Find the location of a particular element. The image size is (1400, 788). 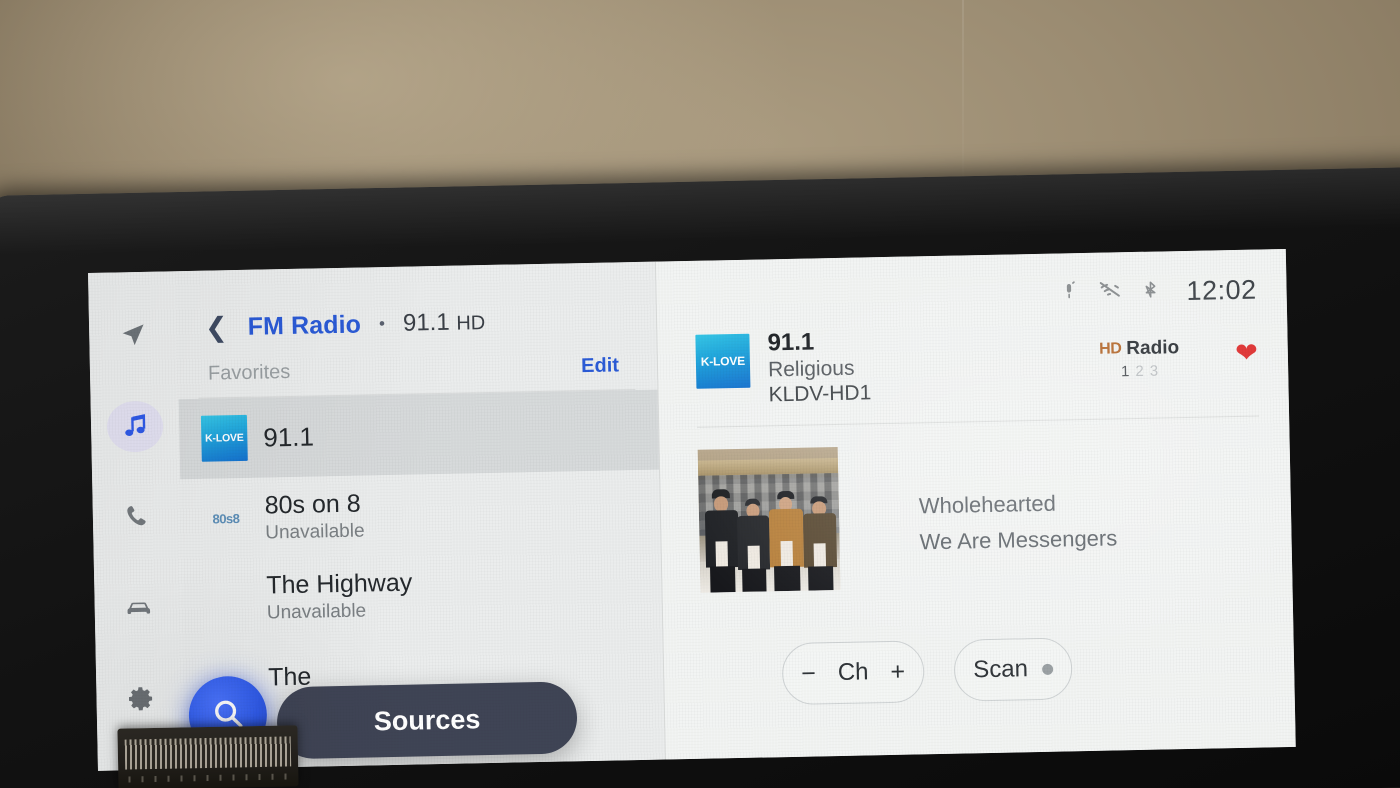

list-item-title: 91.1 is located at coordinates (289, 437).